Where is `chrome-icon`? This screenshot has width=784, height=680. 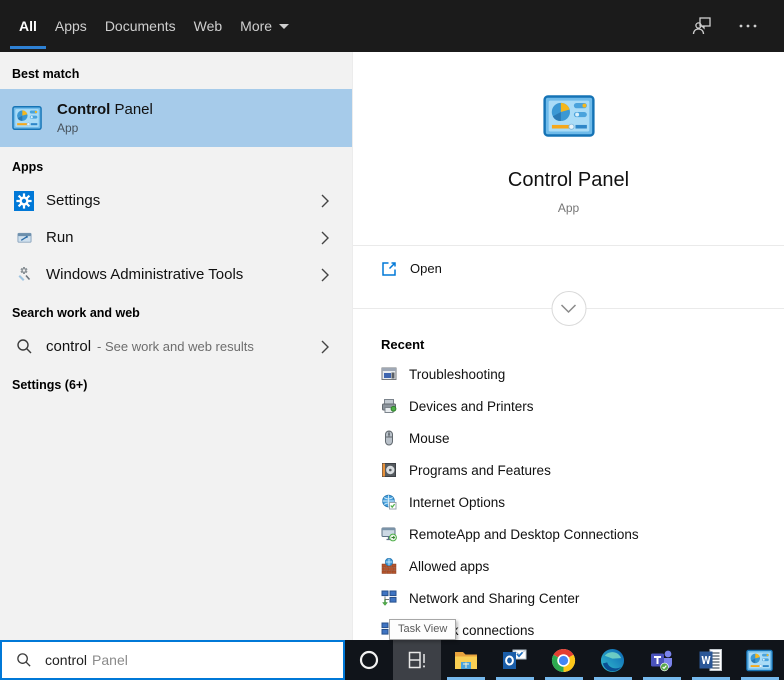 chrome-icon is located at coordinates (563, 660).